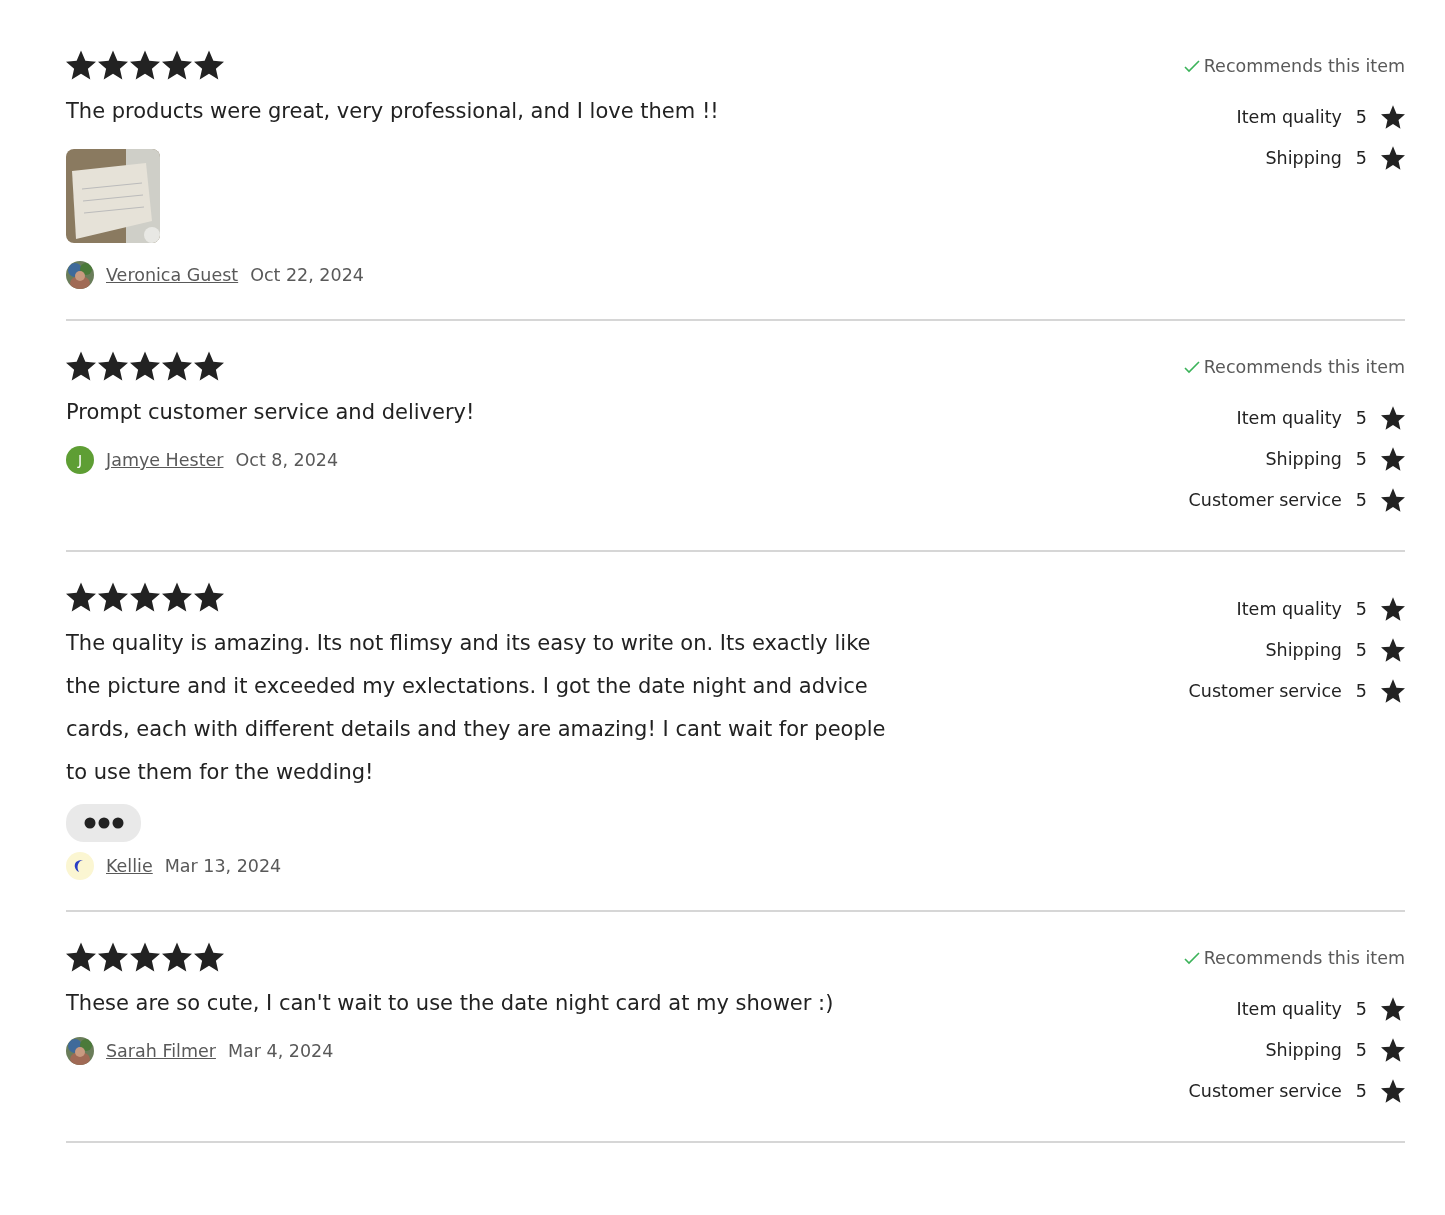 This screenshot has width=1445, height=1215. Describe the element at coordinates (80, 866) in the screenshot. I see `crescent-icon` at that location.